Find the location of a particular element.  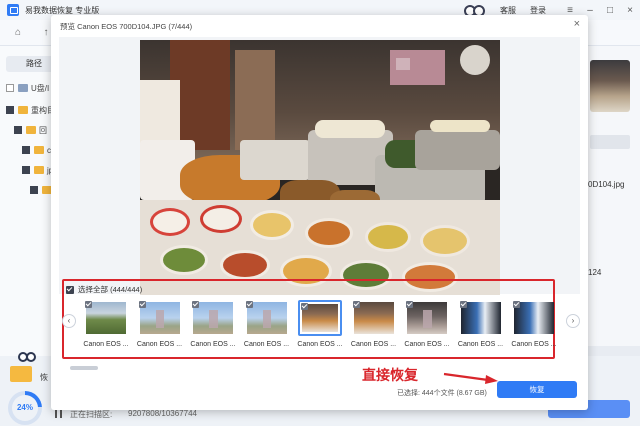

support-link: 客服 is located at coordinates (508, 10).